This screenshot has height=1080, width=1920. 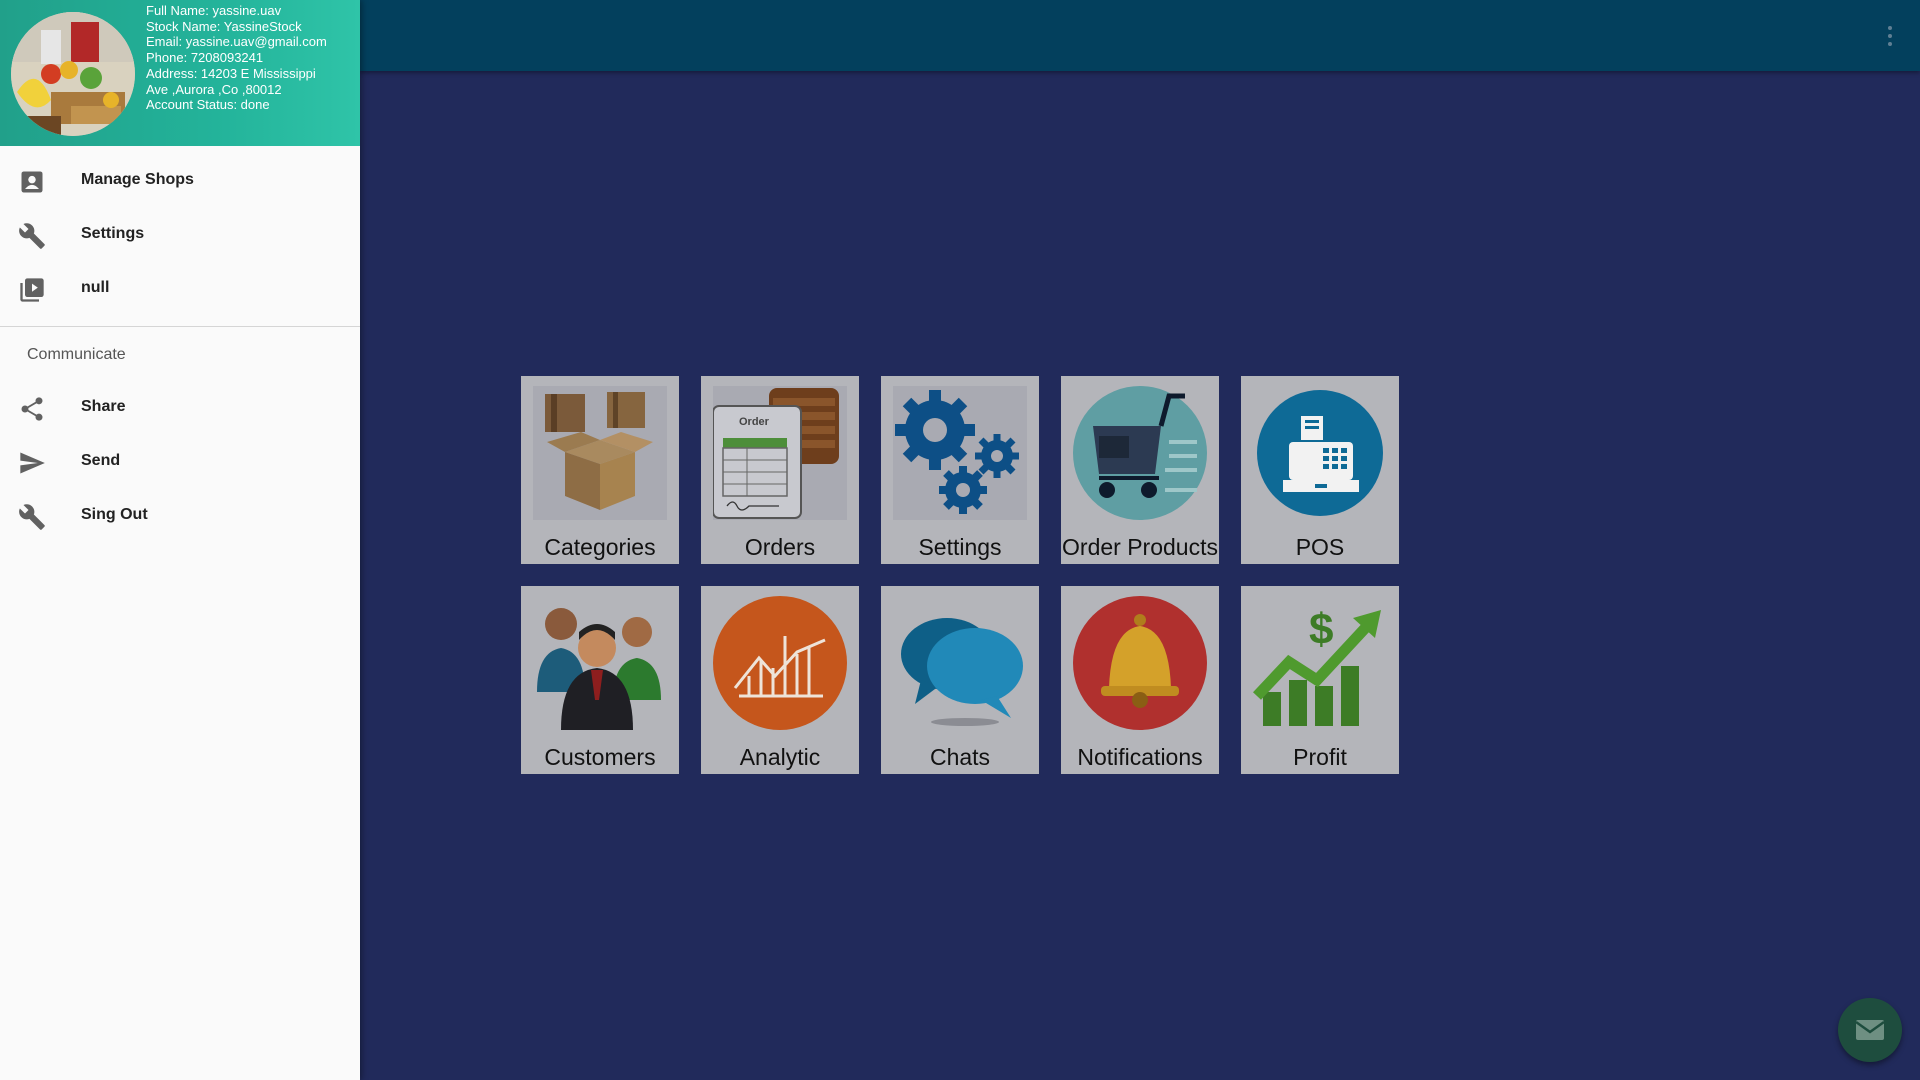 I want to click on gears-icon, so click(x=960, y=453).